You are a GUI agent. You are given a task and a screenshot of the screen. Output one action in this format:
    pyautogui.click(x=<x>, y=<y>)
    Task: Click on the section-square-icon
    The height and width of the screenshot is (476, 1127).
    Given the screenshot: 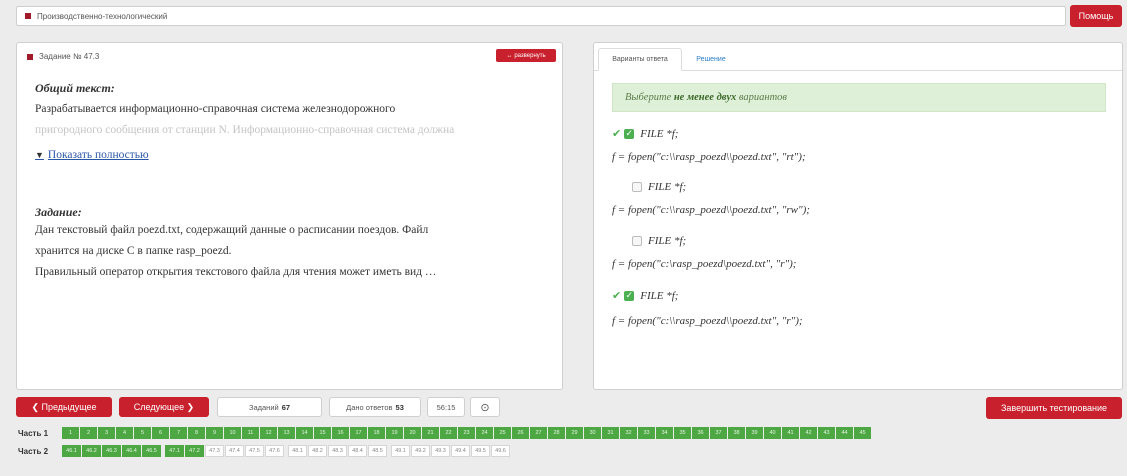 What is the action you would take?
    pyautogui.click(x=28, y=16)
    